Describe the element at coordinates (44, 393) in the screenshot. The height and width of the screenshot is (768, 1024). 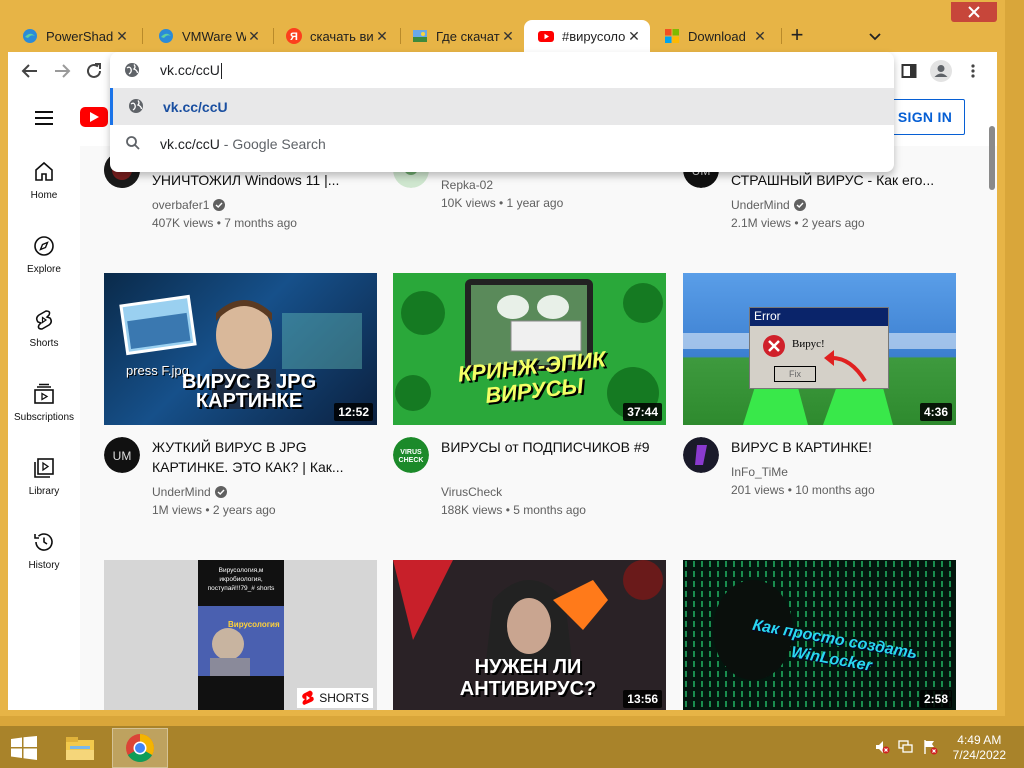
I see `subscriptions-icon` at that location.